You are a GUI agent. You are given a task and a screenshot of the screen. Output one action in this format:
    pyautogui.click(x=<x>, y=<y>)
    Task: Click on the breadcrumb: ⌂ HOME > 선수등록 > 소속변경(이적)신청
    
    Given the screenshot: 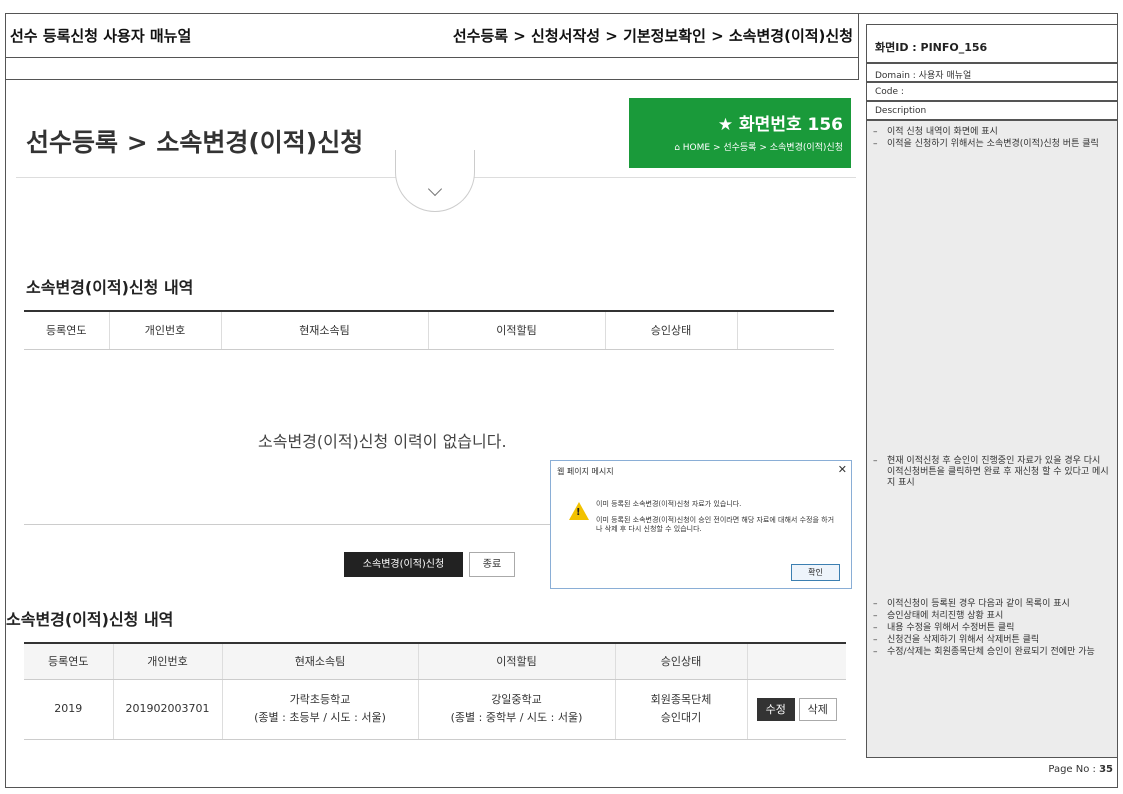 What is the action you would take?
    pyautogui.click(x=758, y=146)
    